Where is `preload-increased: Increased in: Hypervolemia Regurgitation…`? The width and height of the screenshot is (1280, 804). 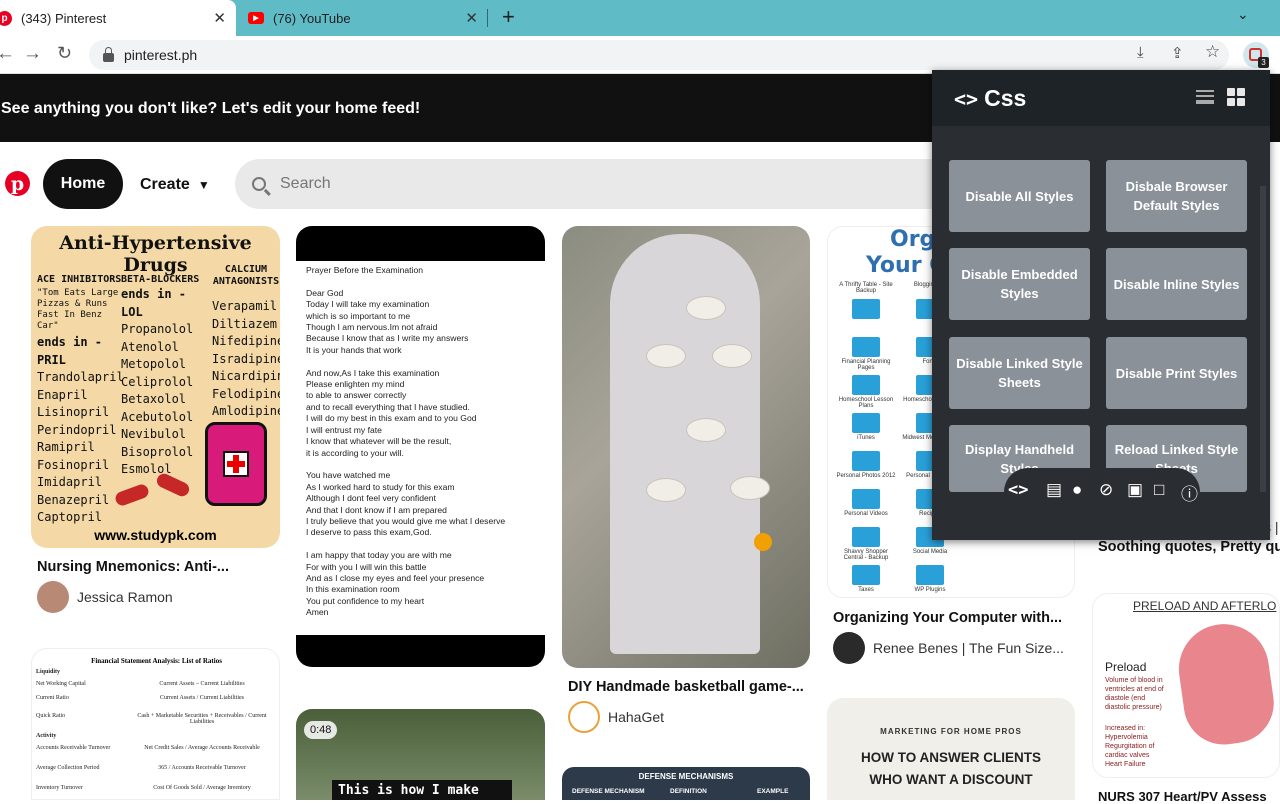 preload-increased: Increased in: Hypervolemia Regurgitation… is located at coordinates (1130, 746).